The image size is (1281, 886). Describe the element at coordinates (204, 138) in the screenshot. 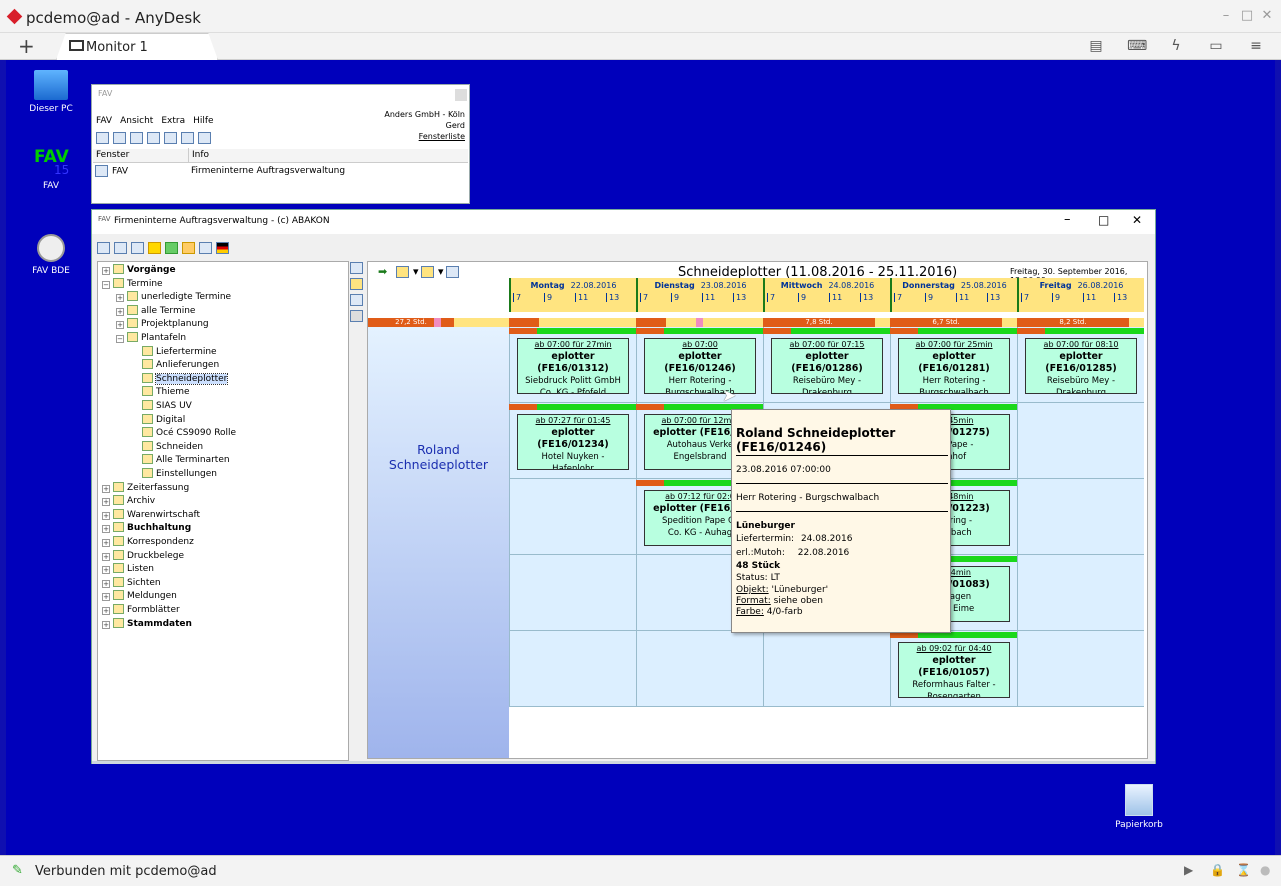

I see `help-icon` at that location.